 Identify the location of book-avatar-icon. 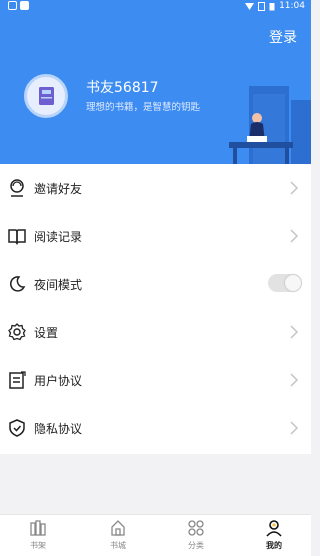
(46, 96).